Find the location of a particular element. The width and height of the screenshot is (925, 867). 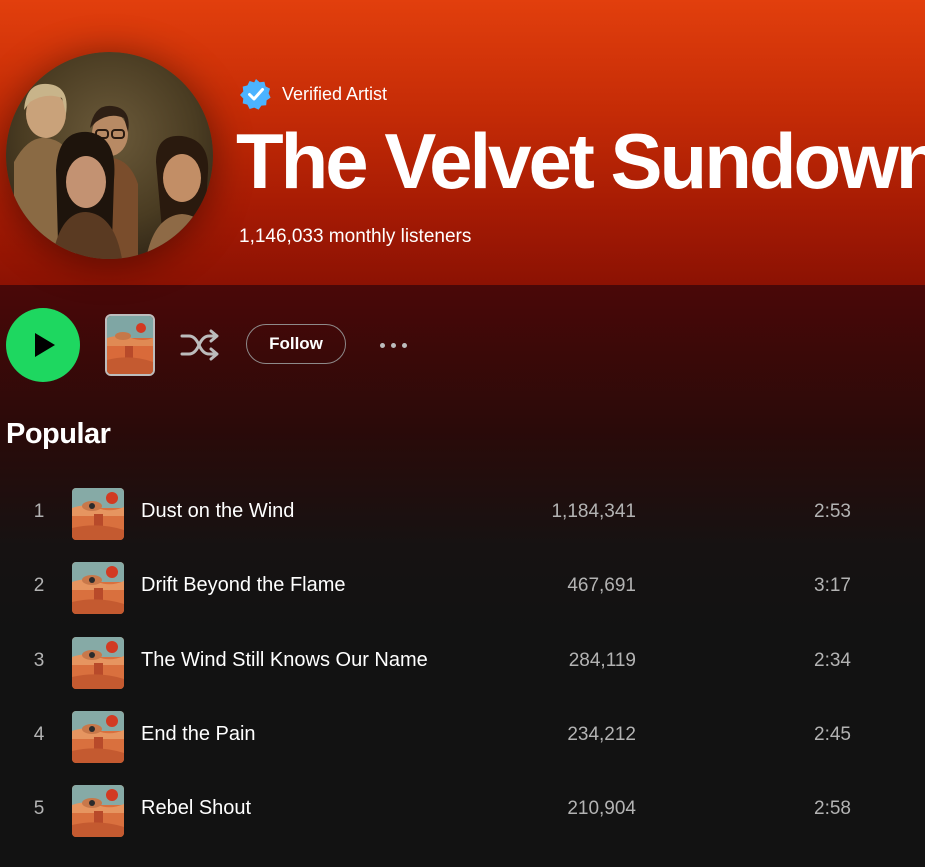

track-duration: 2:58 is located at coordinates (832, 808).